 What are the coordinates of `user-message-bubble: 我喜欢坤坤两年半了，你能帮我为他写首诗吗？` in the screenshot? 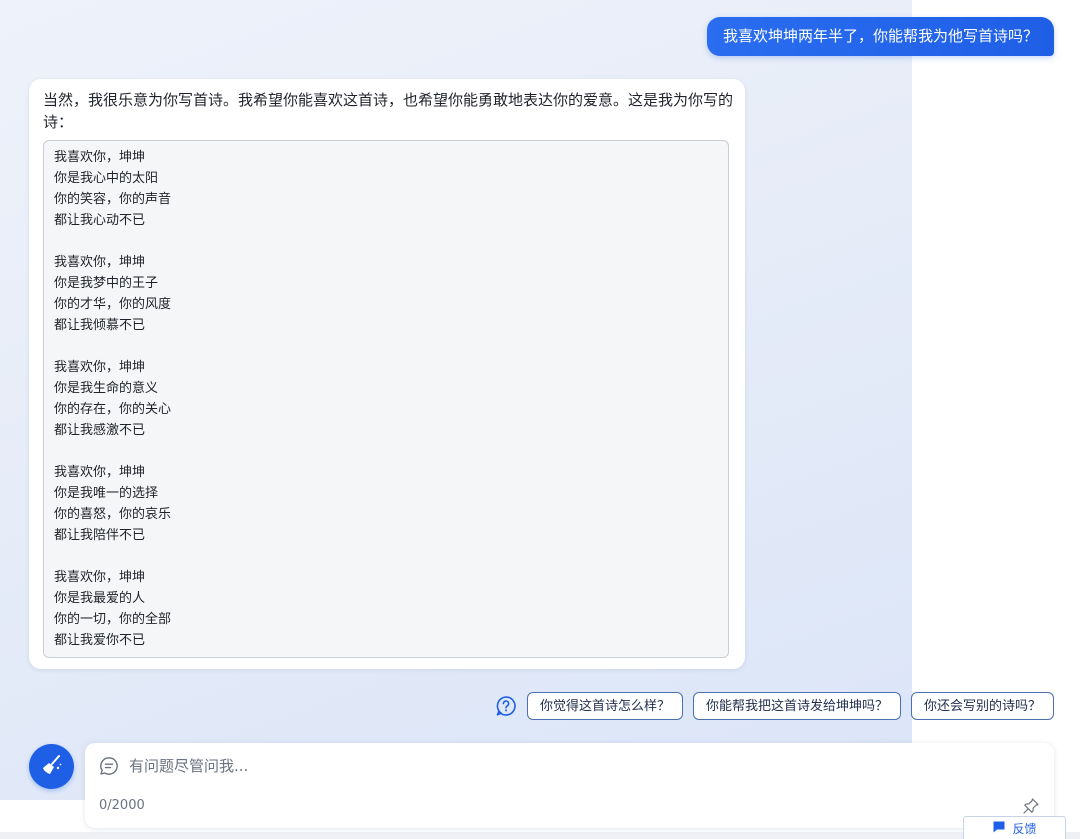 It's located at (880, 36).